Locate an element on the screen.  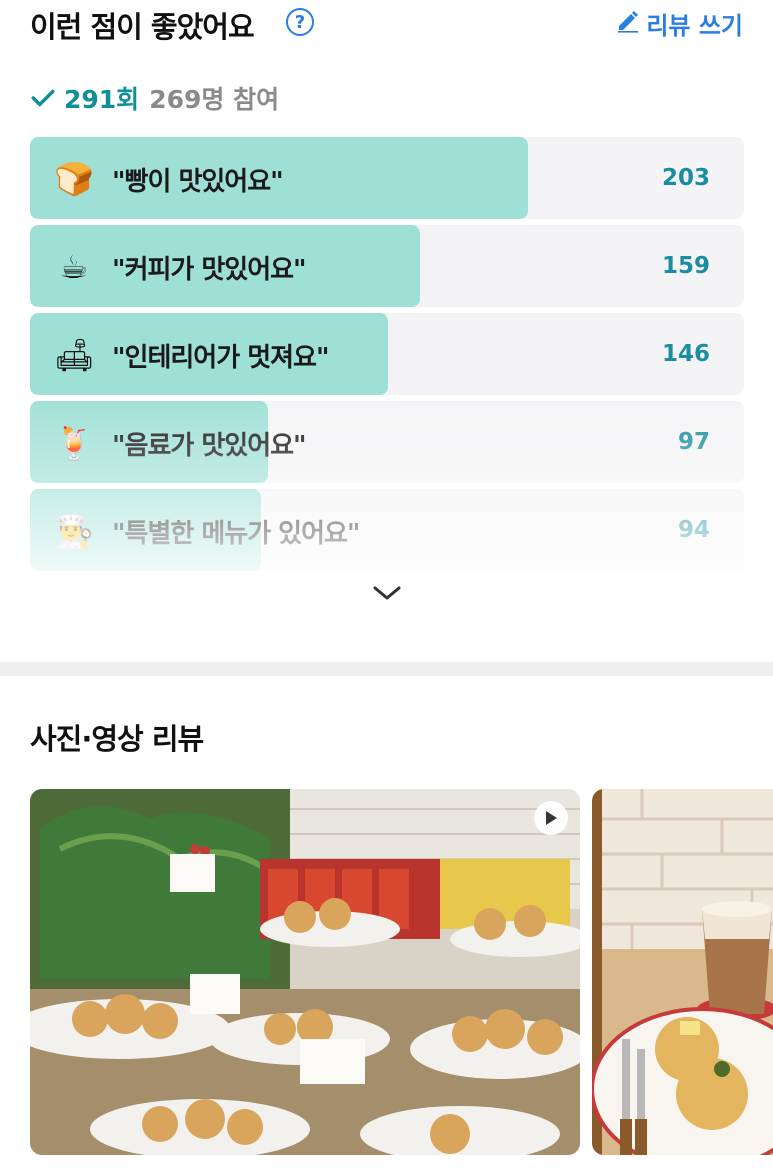
review-keywords-header: 이런 점이 좋았어요 ? 리뷰 쓰기 is located at coordinates (386, 22).